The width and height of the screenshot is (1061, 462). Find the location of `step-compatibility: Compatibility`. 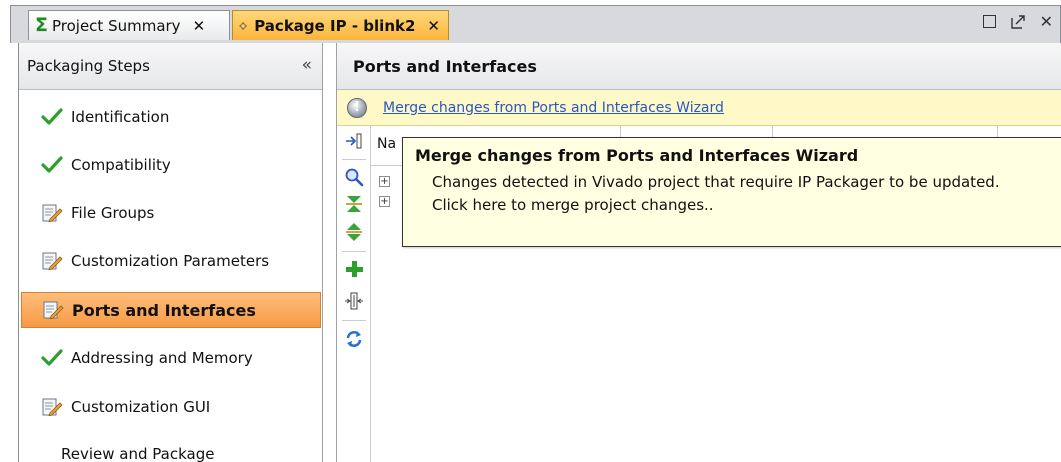

step-compatibility: Compatibility is located at coordinates (171, 165).